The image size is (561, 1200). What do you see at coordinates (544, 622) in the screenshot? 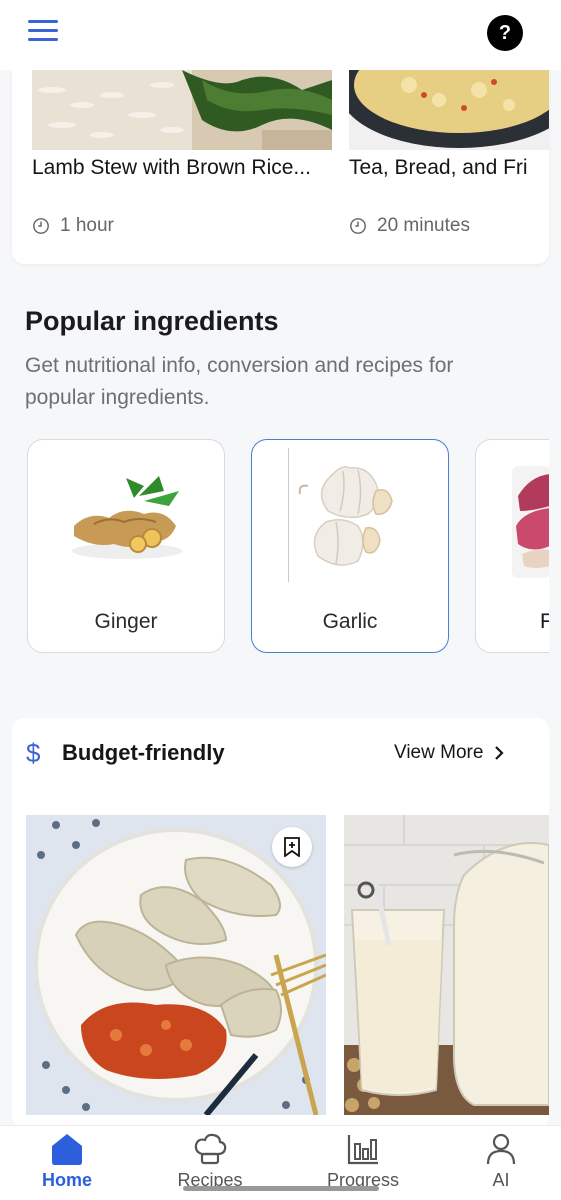
I see `ingredient-label: F` at bounding box center [544, 622].